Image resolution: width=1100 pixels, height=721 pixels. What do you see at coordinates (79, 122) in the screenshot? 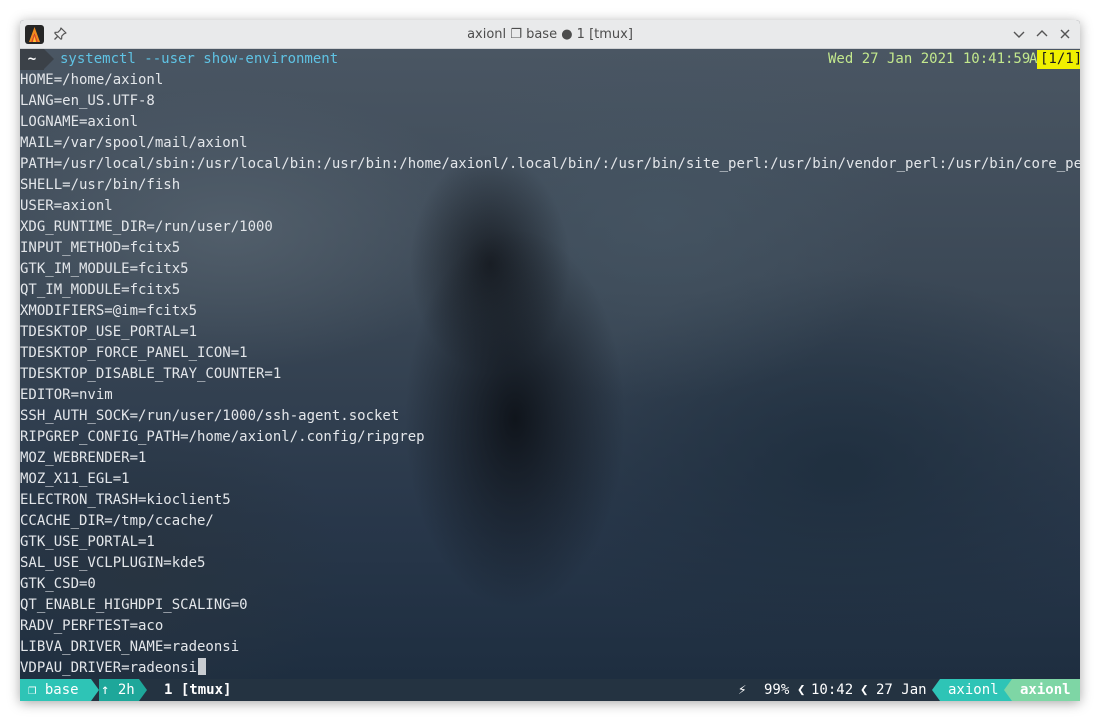
I see `output-line-text: LOGNAME=axionl` at bounding box center [79, 122].